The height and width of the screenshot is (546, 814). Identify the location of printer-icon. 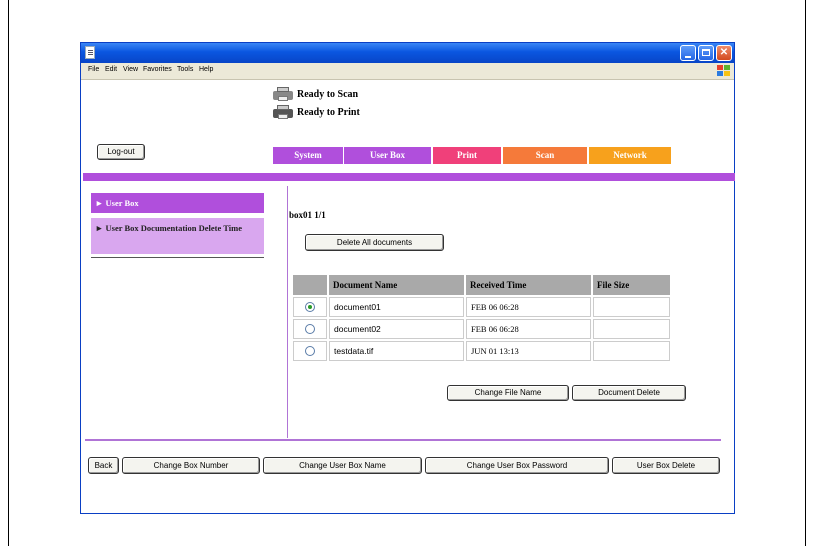
(283, 112).